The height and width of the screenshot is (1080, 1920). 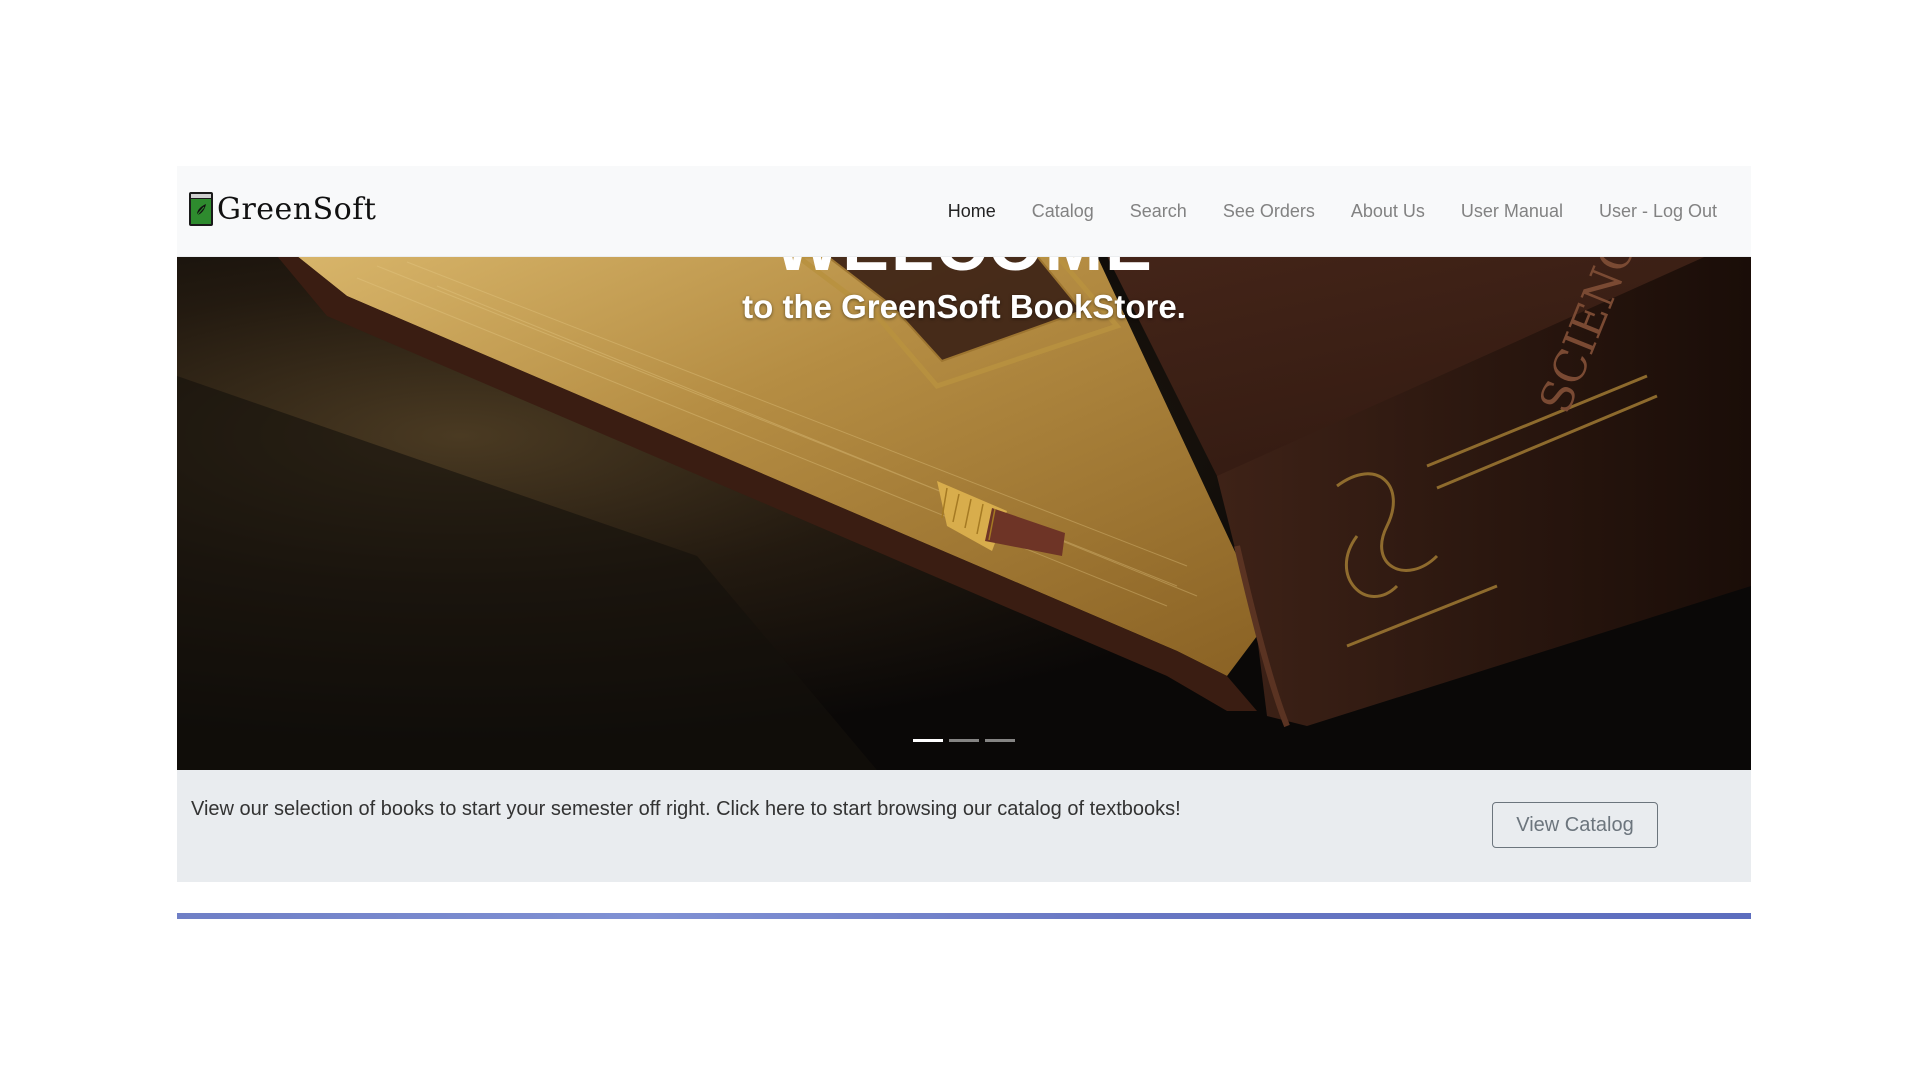 What do you see at coordinates (1158, 211) in the screenshot?
I see `nav-search: Search` at bounding box center [1158, 211].